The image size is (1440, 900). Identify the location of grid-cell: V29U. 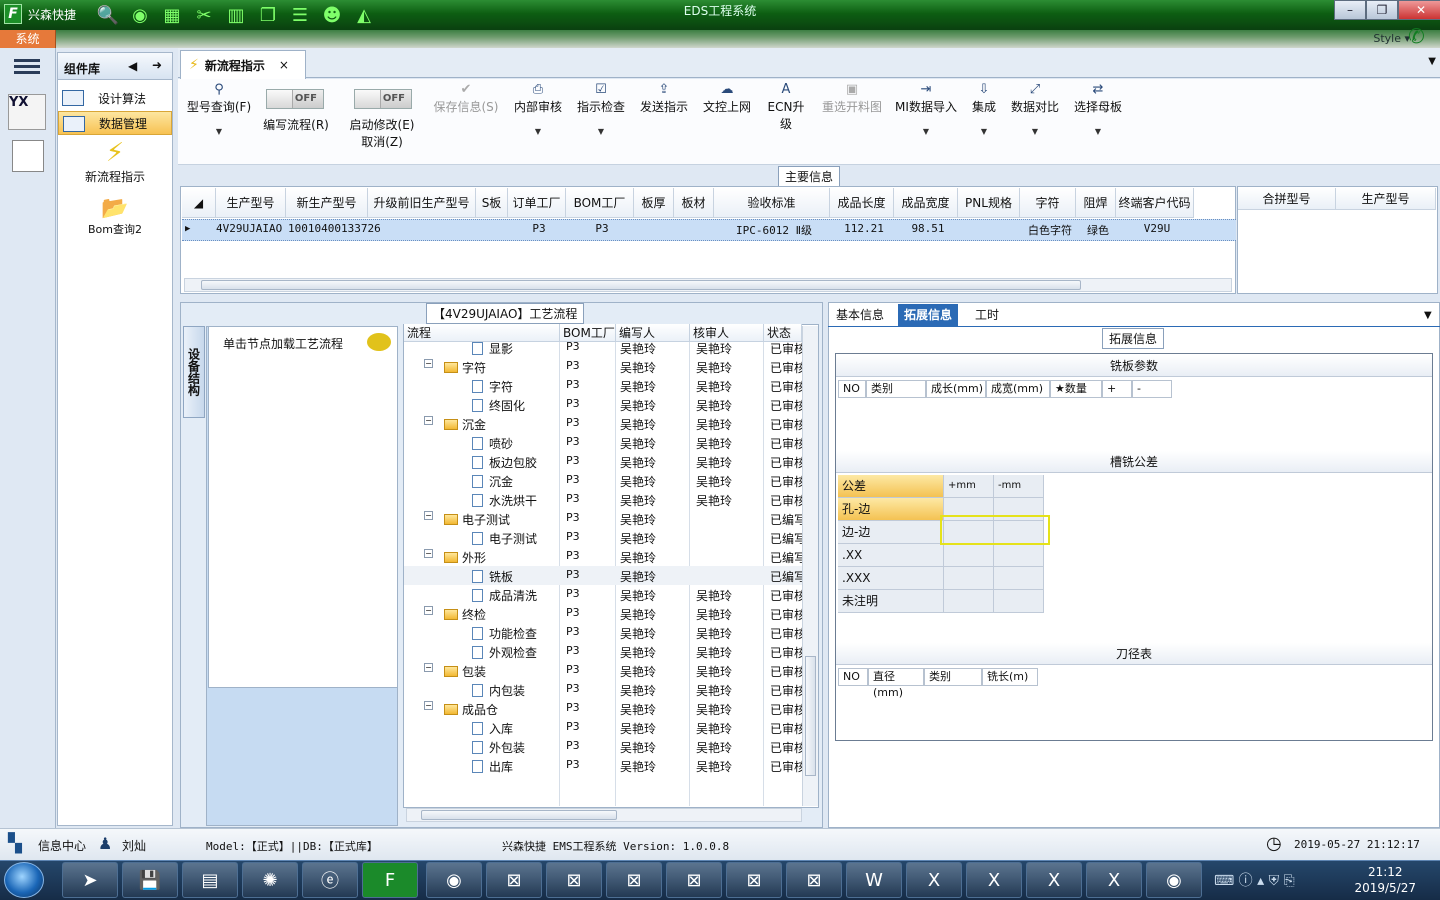
(1157, 228).